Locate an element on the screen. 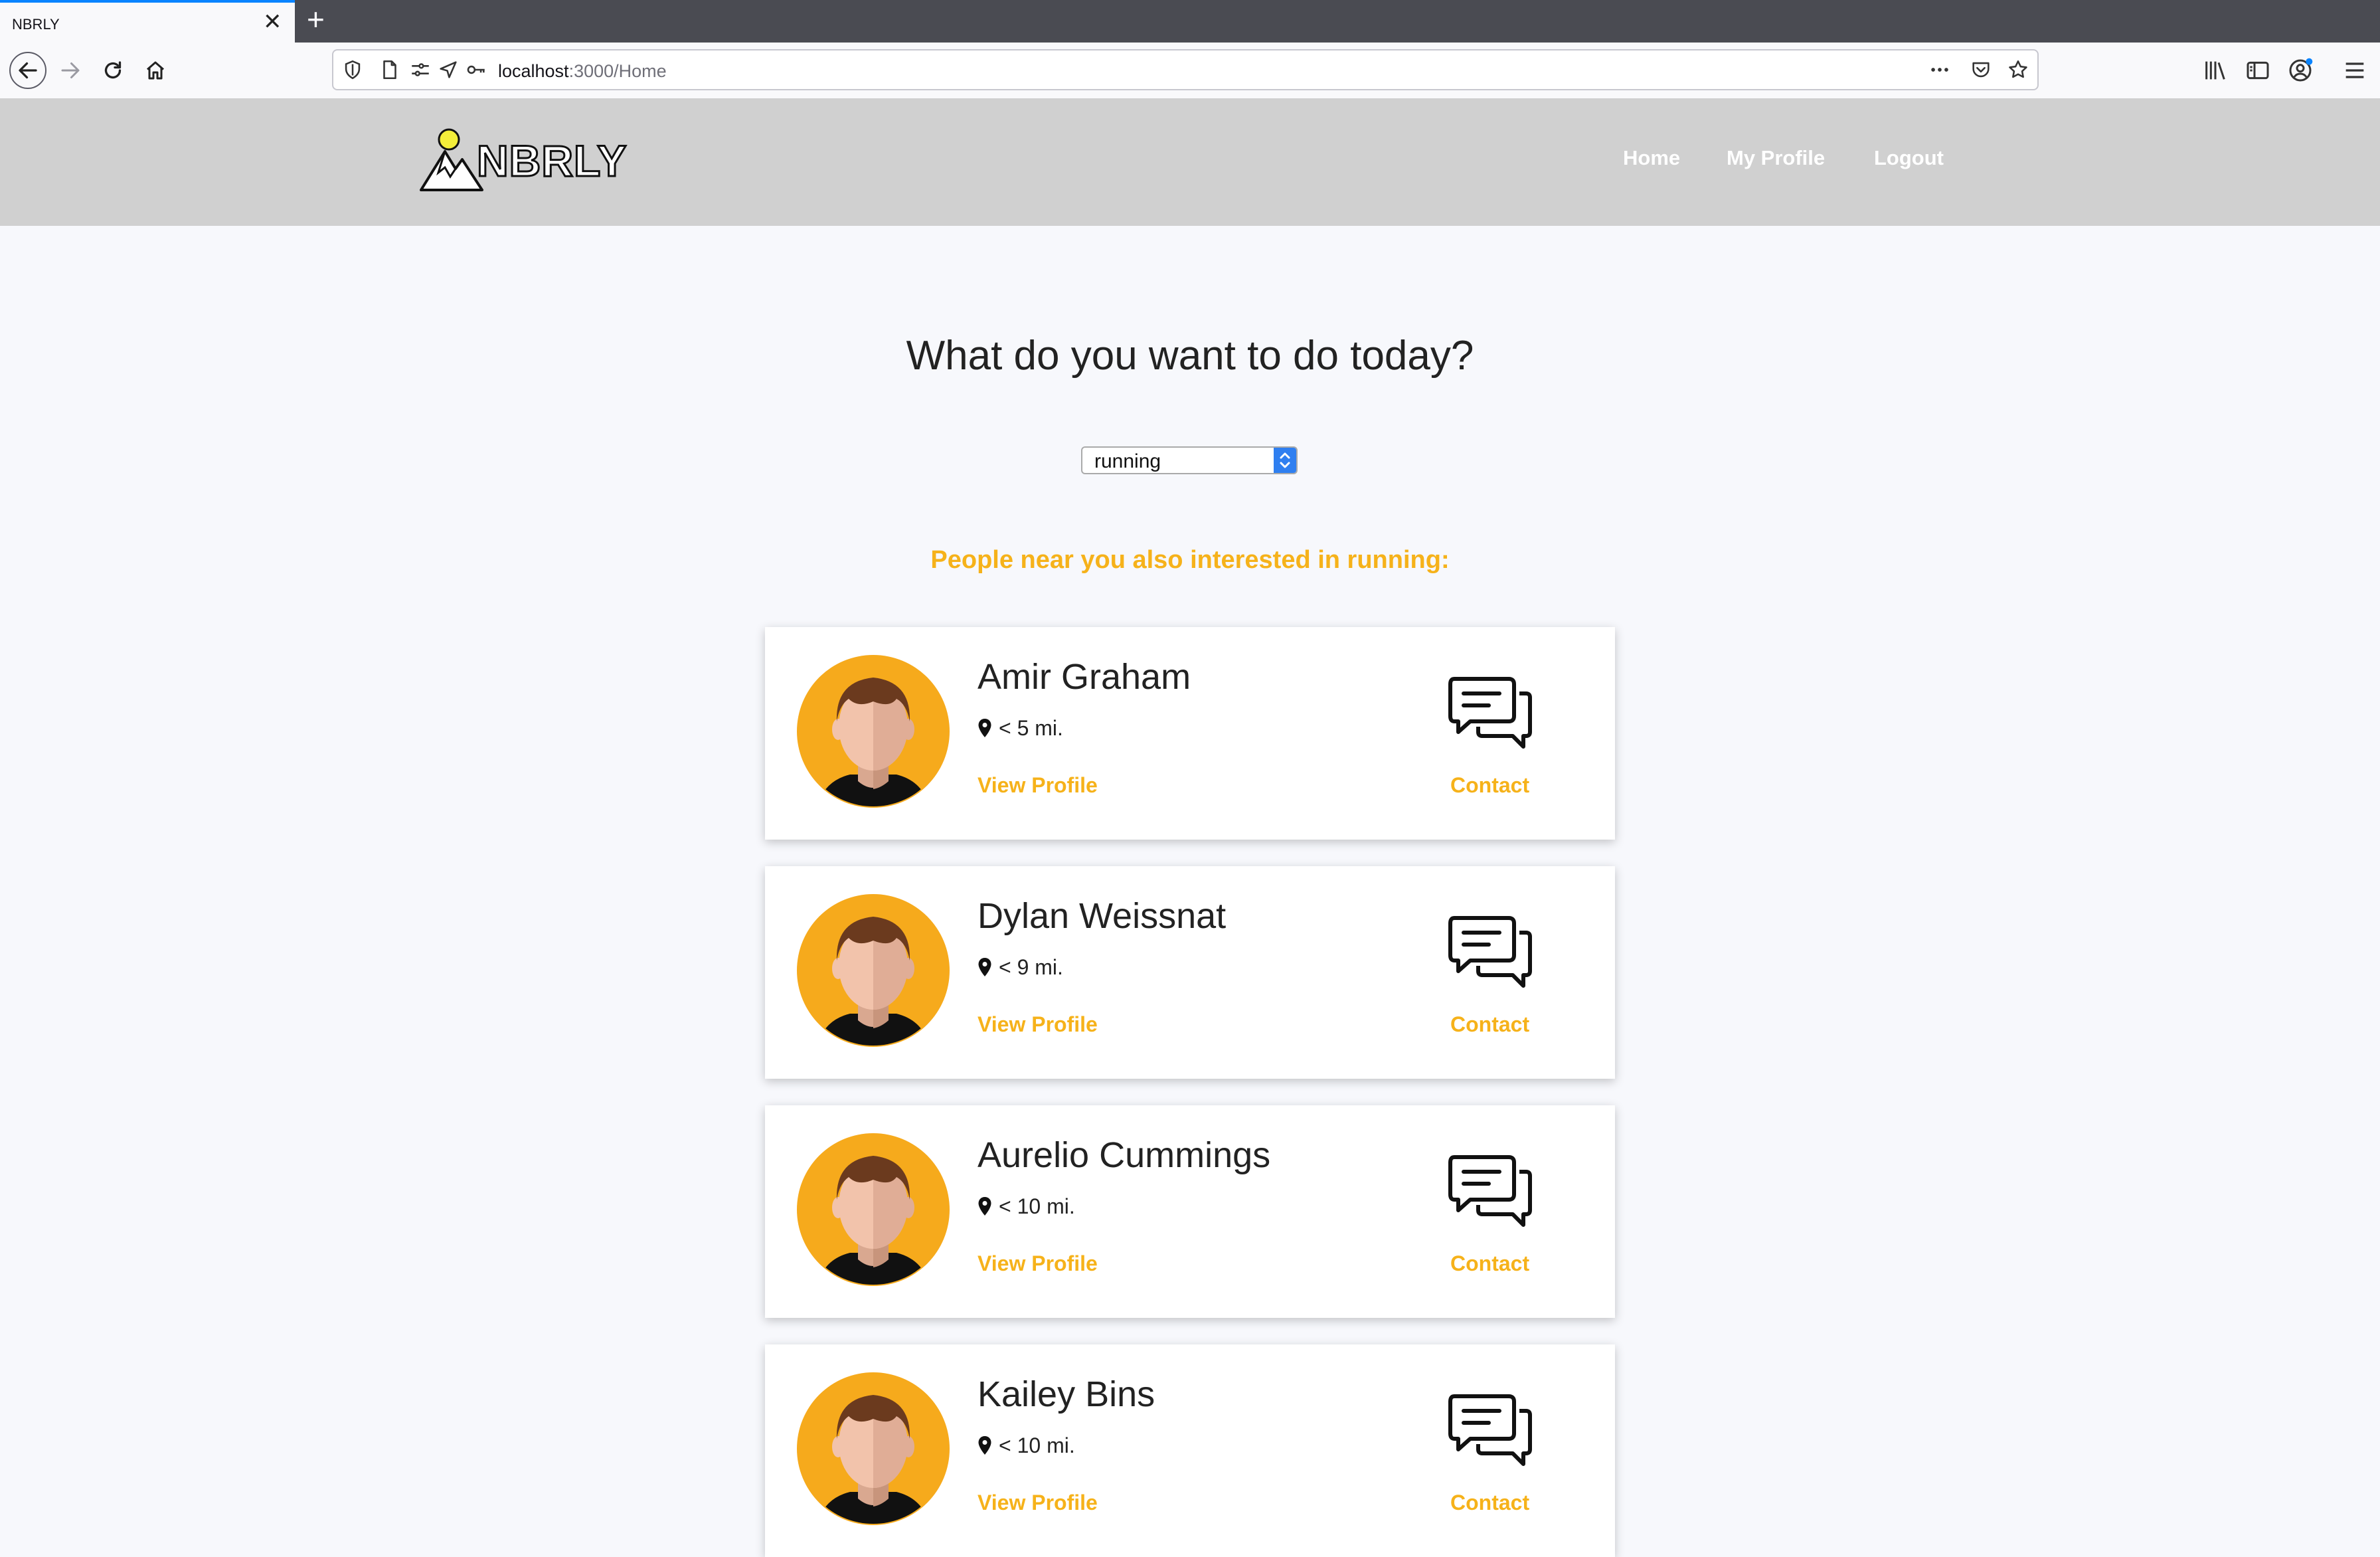 This screenshot has height=1557, width=2380. site-header: NBRLY Home My Profile Logout is located at coordinates (1190, 162).